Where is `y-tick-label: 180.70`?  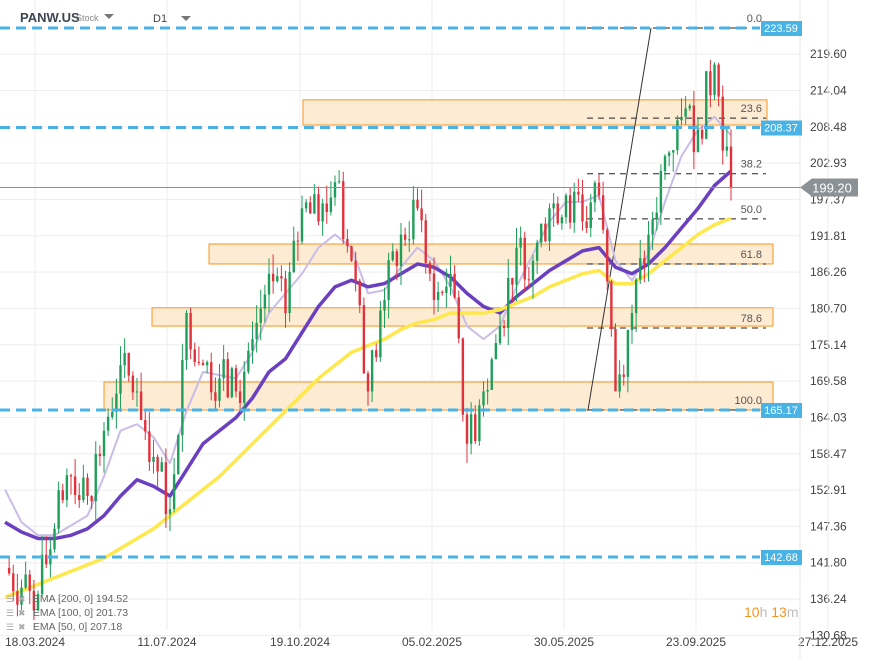 y-tick-label: 180.70 is located at coordinates (828, 308).